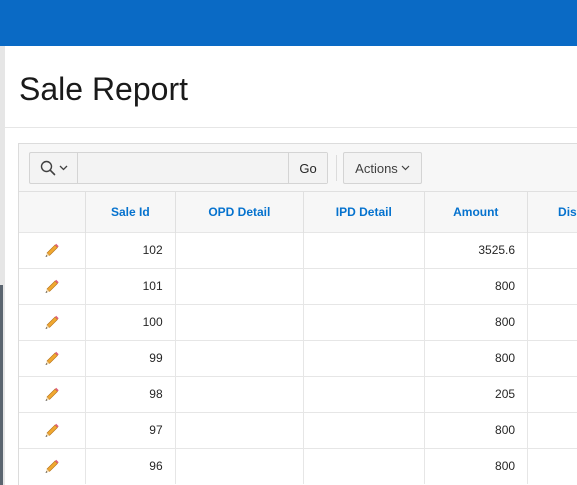 This screenshot has height=485, width=577. What do you see at coordinates (240, 212) in the screenshot?
I see `column-header-opd-detail: OPD Detail` at bounding box center [240, 212].